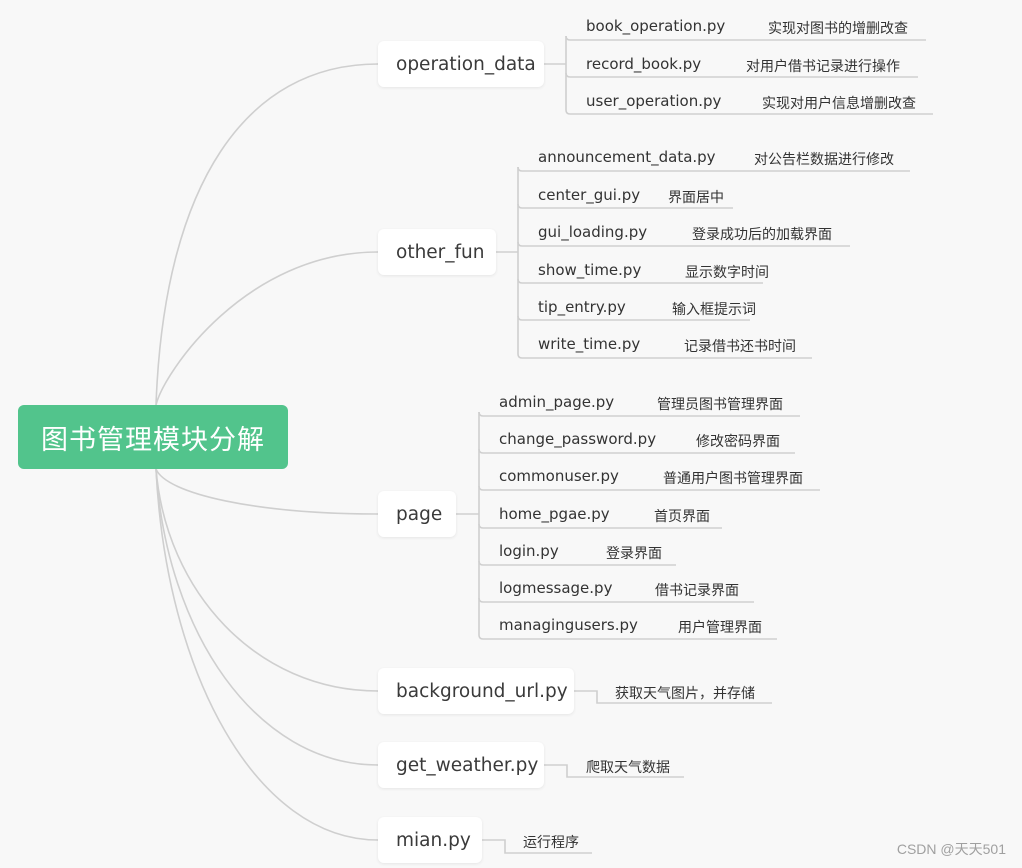 Image resolution: width=1022 pixels, height=868 pixels. I want to click on watermark: CSDN @天天501, so click(951, 849).